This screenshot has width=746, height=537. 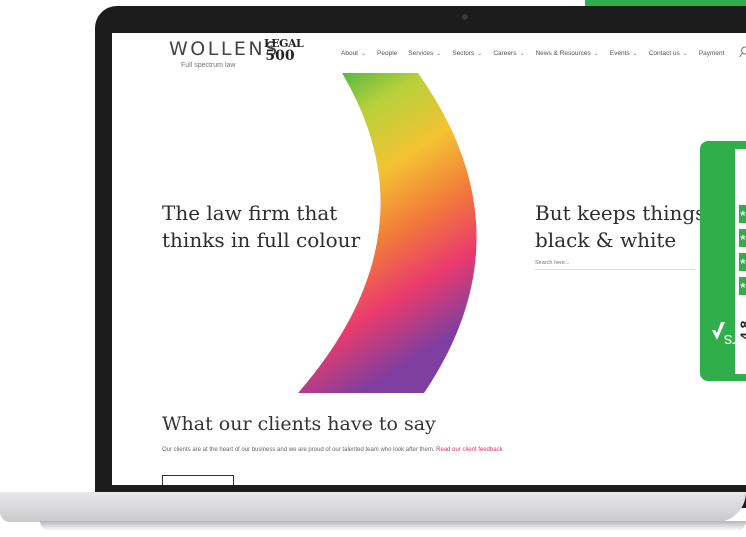 What do you see at coordinates (606, 240) in the screenshot?
I see `hero-right-line2: black & white` at bounding box center [606, 240].